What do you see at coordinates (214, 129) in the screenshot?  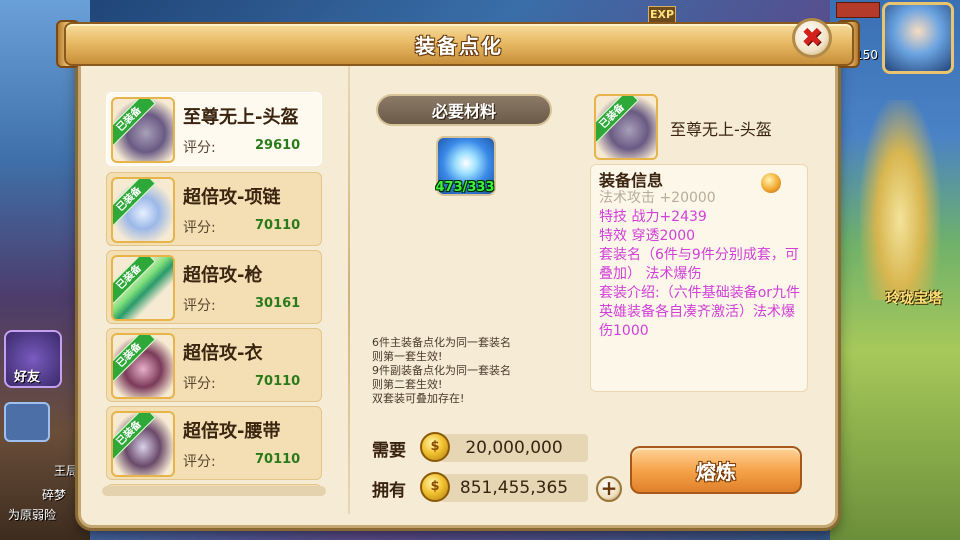 I see `equipment-item-helmet: 已装备 至尊无上-头盔 评分: 29610` at bounding box center [214, 129].